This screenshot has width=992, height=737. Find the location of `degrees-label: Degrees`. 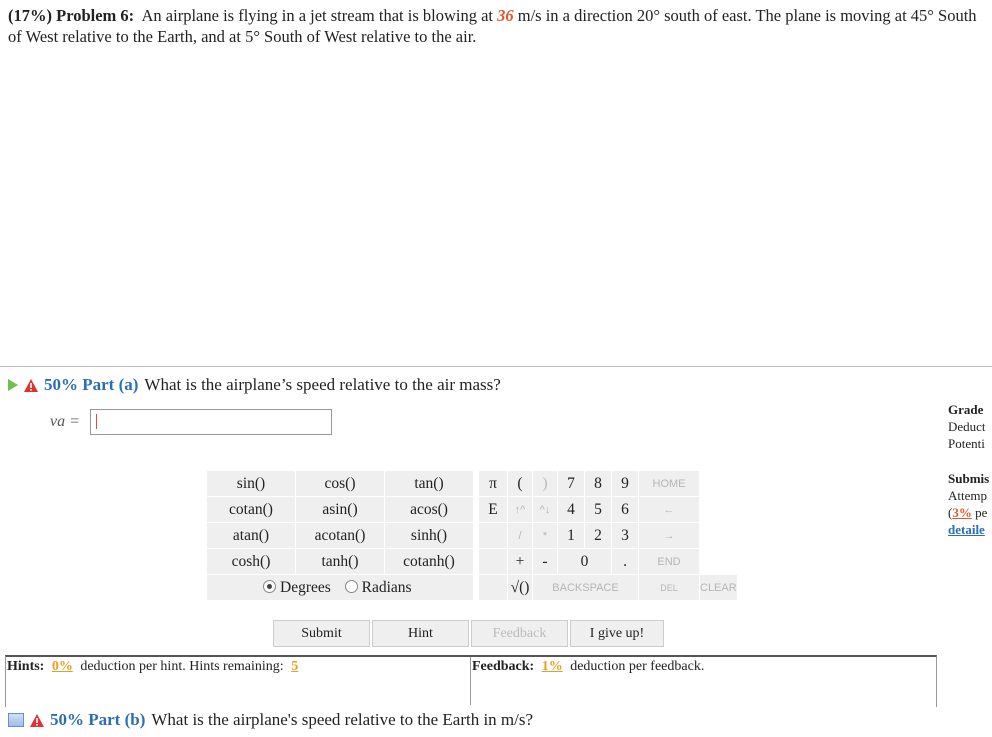

degrees-label: Degrees is located at coordinates (305, 587).